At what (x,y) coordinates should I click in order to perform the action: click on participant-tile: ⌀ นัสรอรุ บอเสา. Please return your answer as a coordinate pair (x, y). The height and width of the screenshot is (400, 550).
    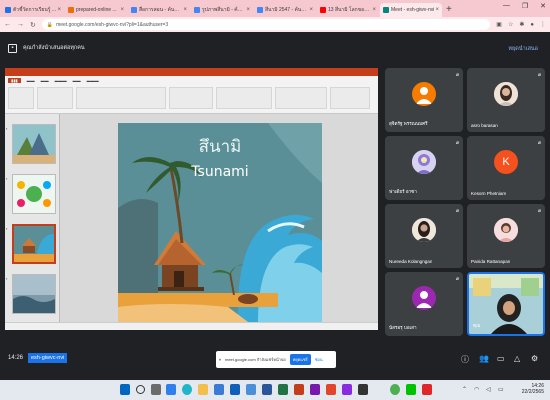
    Looking at the image, I should click on (424, 304).